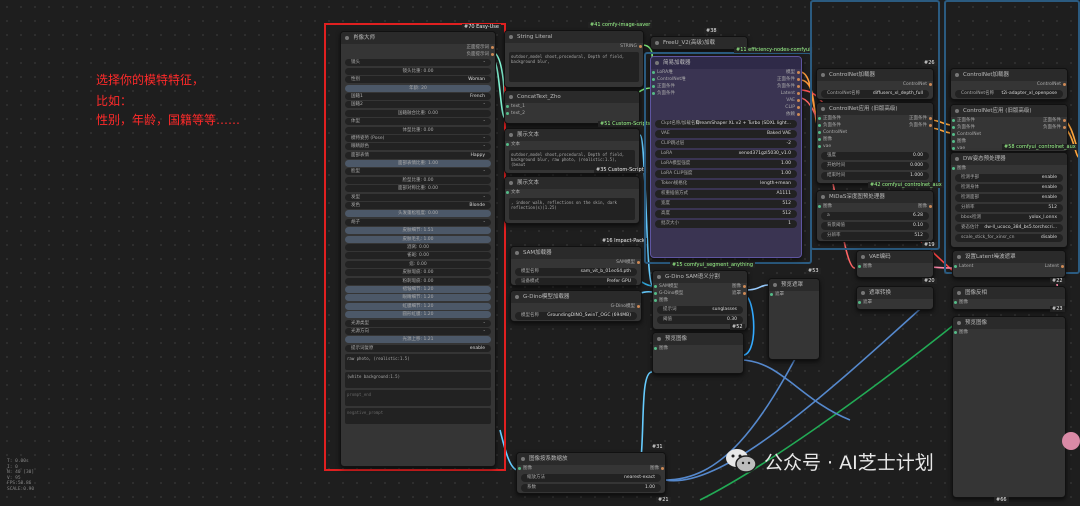 Image resolution: width=1080 pixels, height=506 pixels. What do you see at coordinates (728, 293) in the screenshot?
I see `output-slot: 遮罩` at bounding box center [728, 293].